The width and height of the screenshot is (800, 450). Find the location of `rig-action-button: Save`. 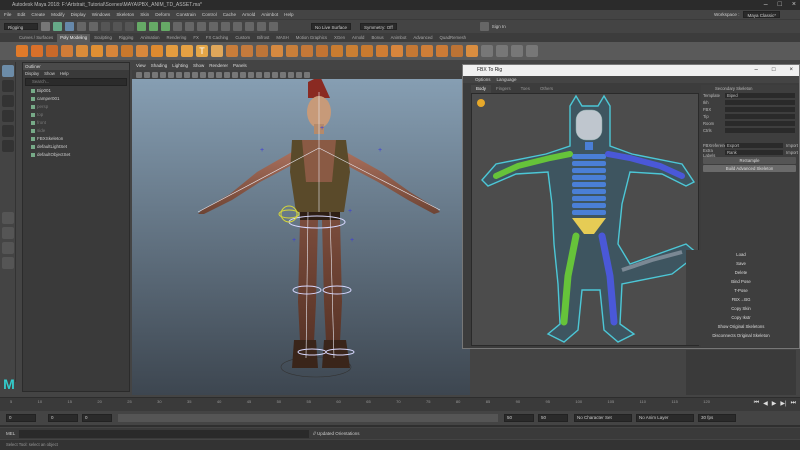

rig-action-button: Save is located at coordinates (741, 264).